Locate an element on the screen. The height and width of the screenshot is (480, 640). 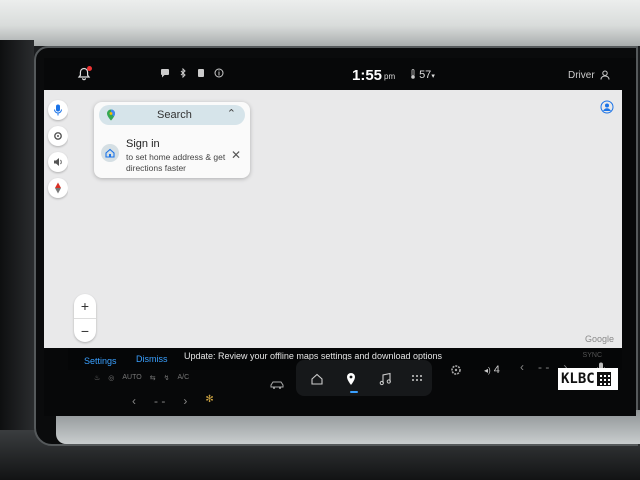
info-icon is located at coordinates (219, 73).